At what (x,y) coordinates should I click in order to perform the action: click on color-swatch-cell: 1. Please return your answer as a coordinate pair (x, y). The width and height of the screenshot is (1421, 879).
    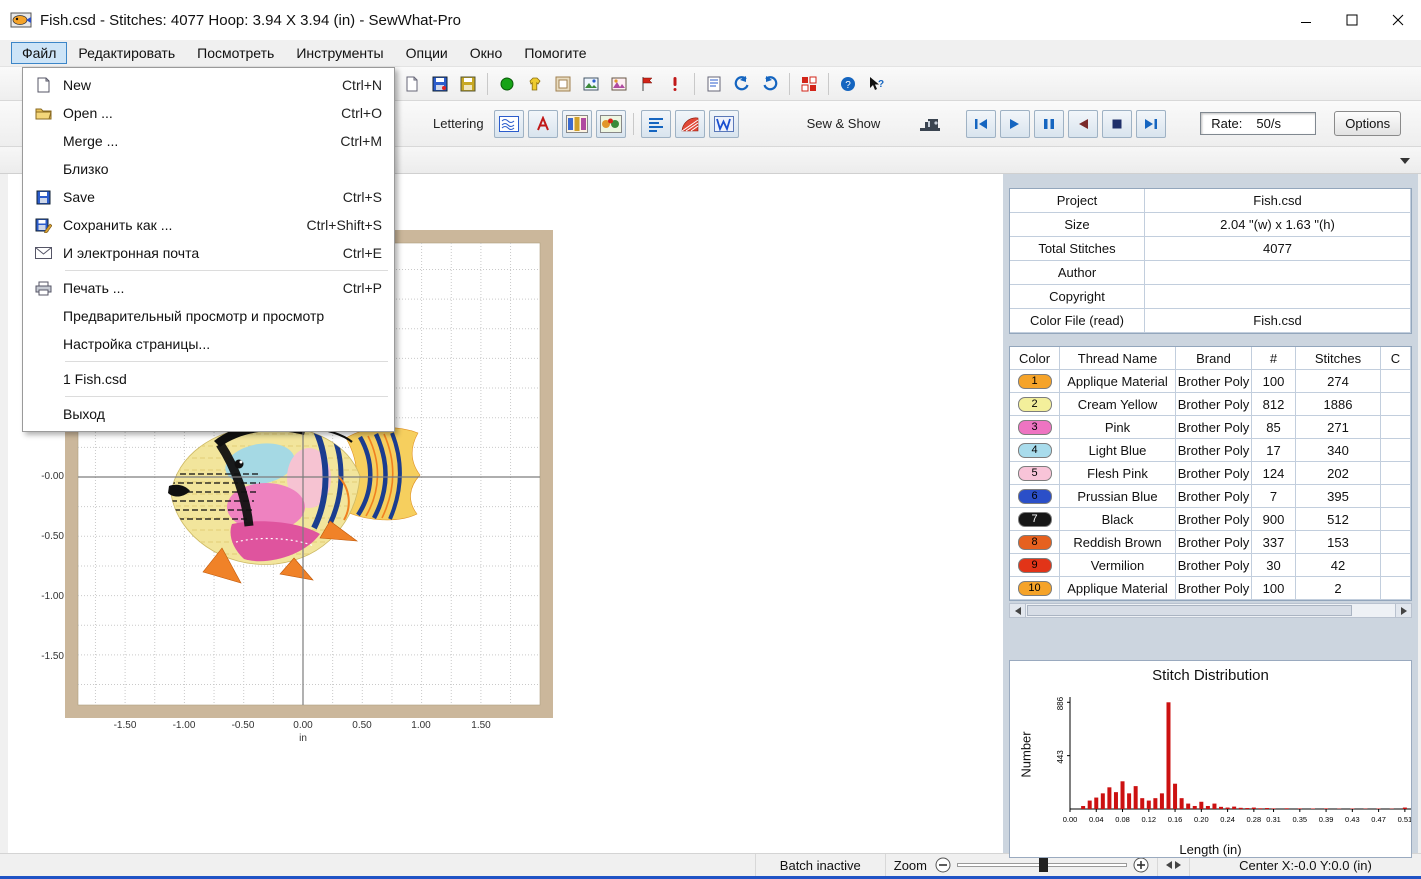
    Looking at the image, I should click on (1035, 381).